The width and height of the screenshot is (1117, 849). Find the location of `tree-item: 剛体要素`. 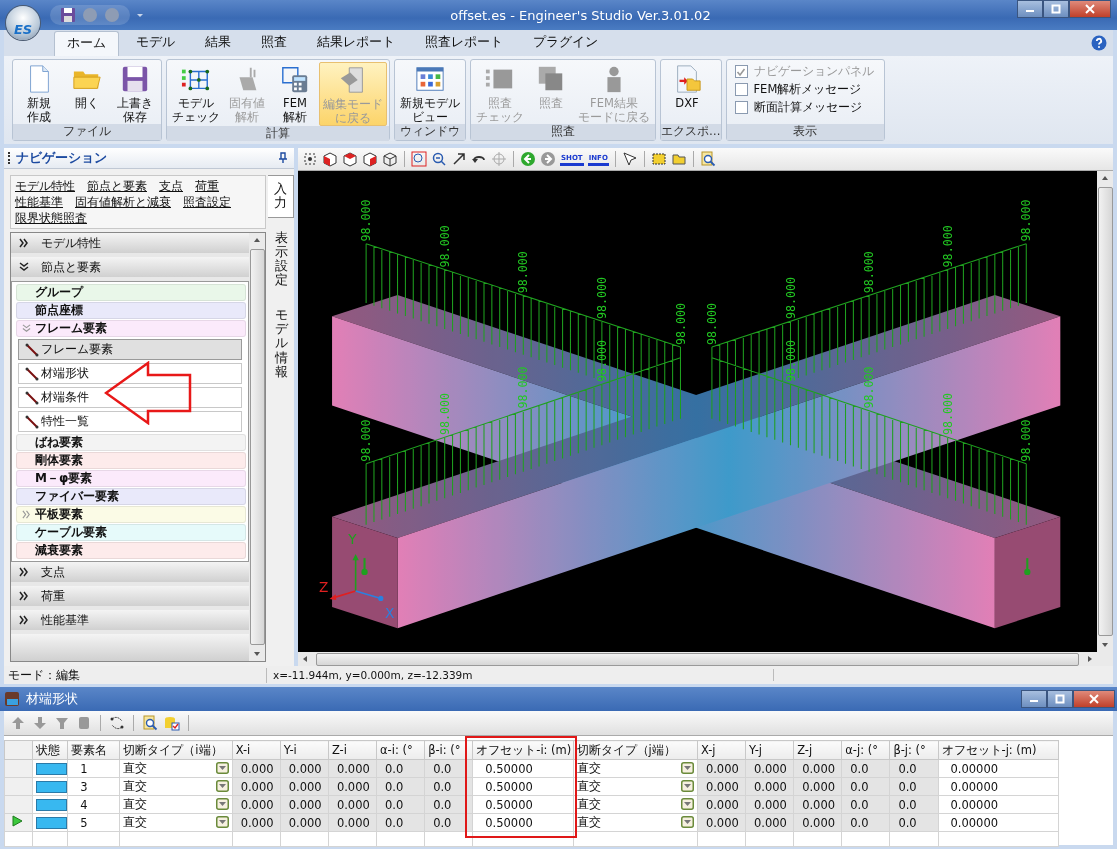

tree-item: 剛体要素 is located at coordinates (131, 460).